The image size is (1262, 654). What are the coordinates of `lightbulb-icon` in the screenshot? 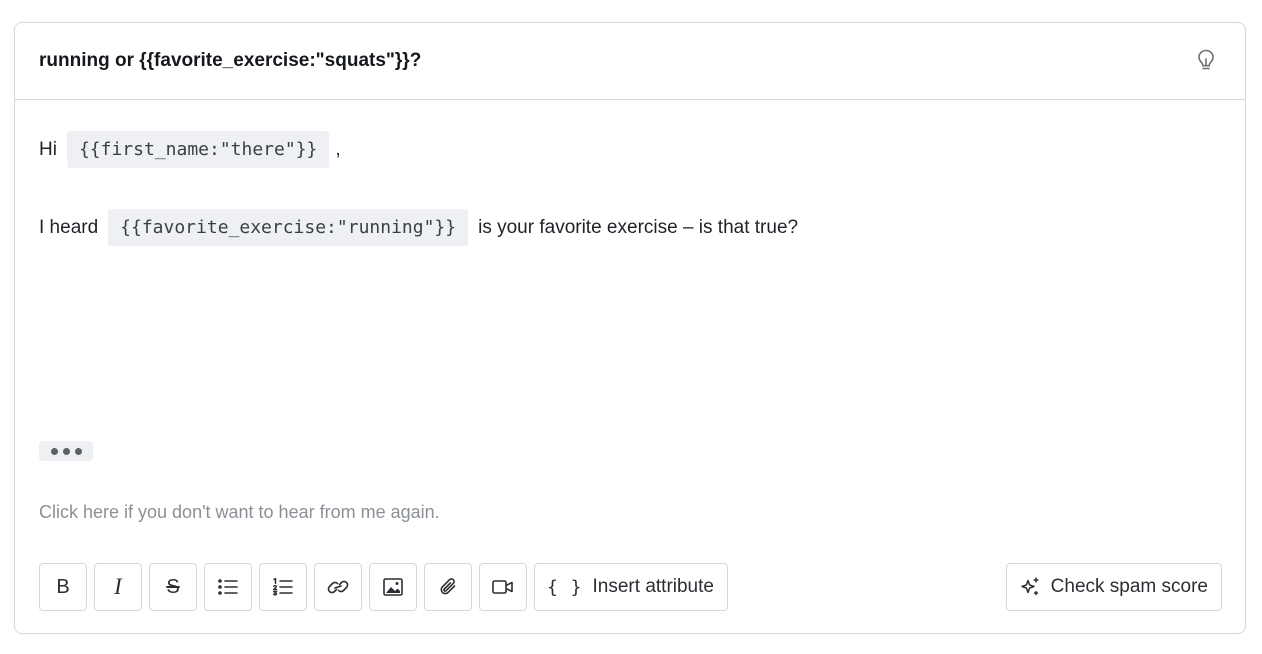 It's located at (1206, 60).